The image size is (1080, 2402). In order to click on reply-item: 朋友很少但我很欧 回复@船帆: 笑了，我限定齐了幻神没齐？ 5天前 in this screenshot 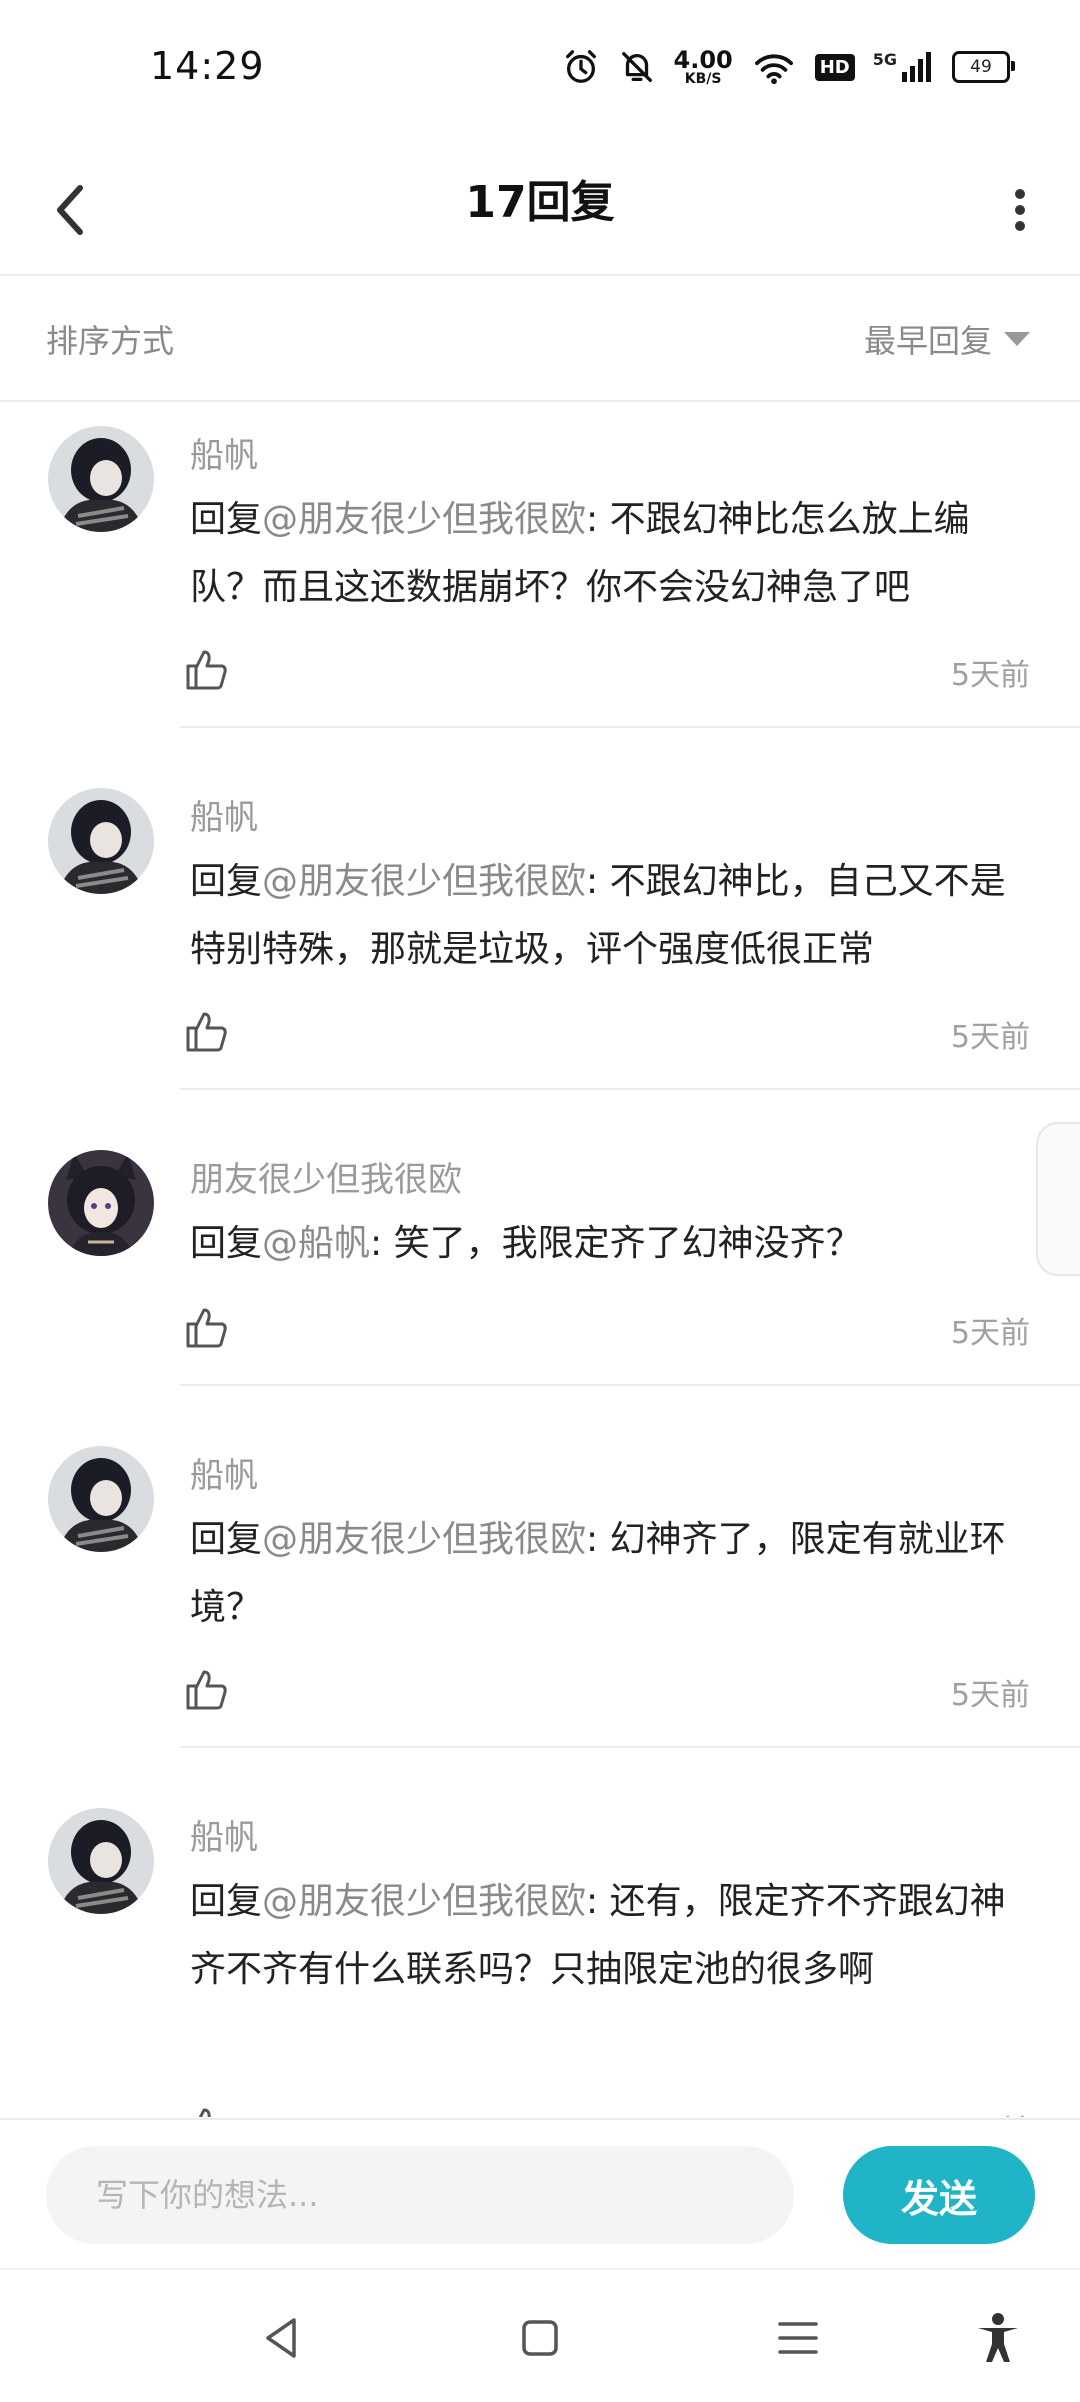, I will do `click(540, 1256)`.